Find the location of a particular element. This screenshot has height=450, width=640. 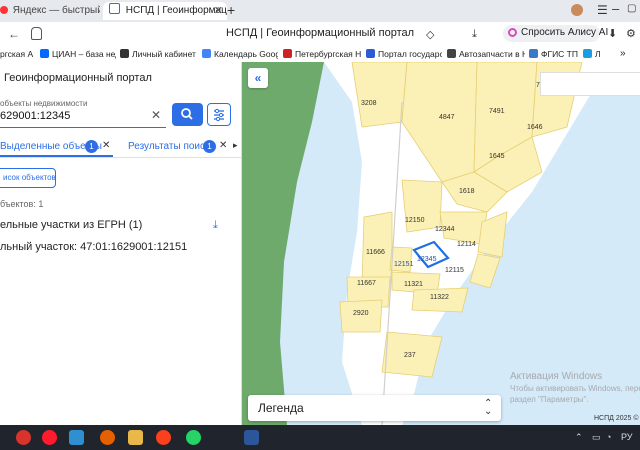

tab-selected-objects: Выделенные объекты 1 ✕ is located at coordinates (56, 147).